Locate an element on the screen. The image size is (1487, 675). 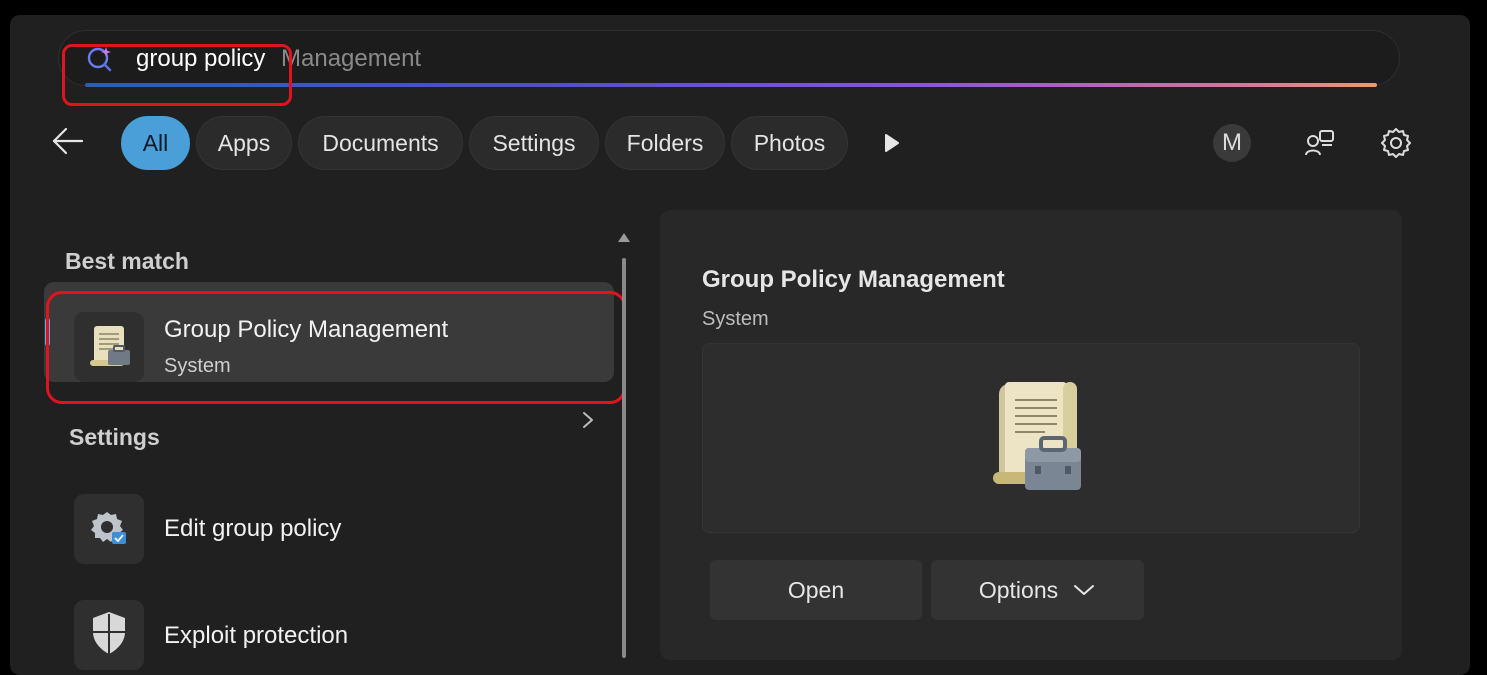
preview-title: Group Policy Management is located at coordinates (853, 279).